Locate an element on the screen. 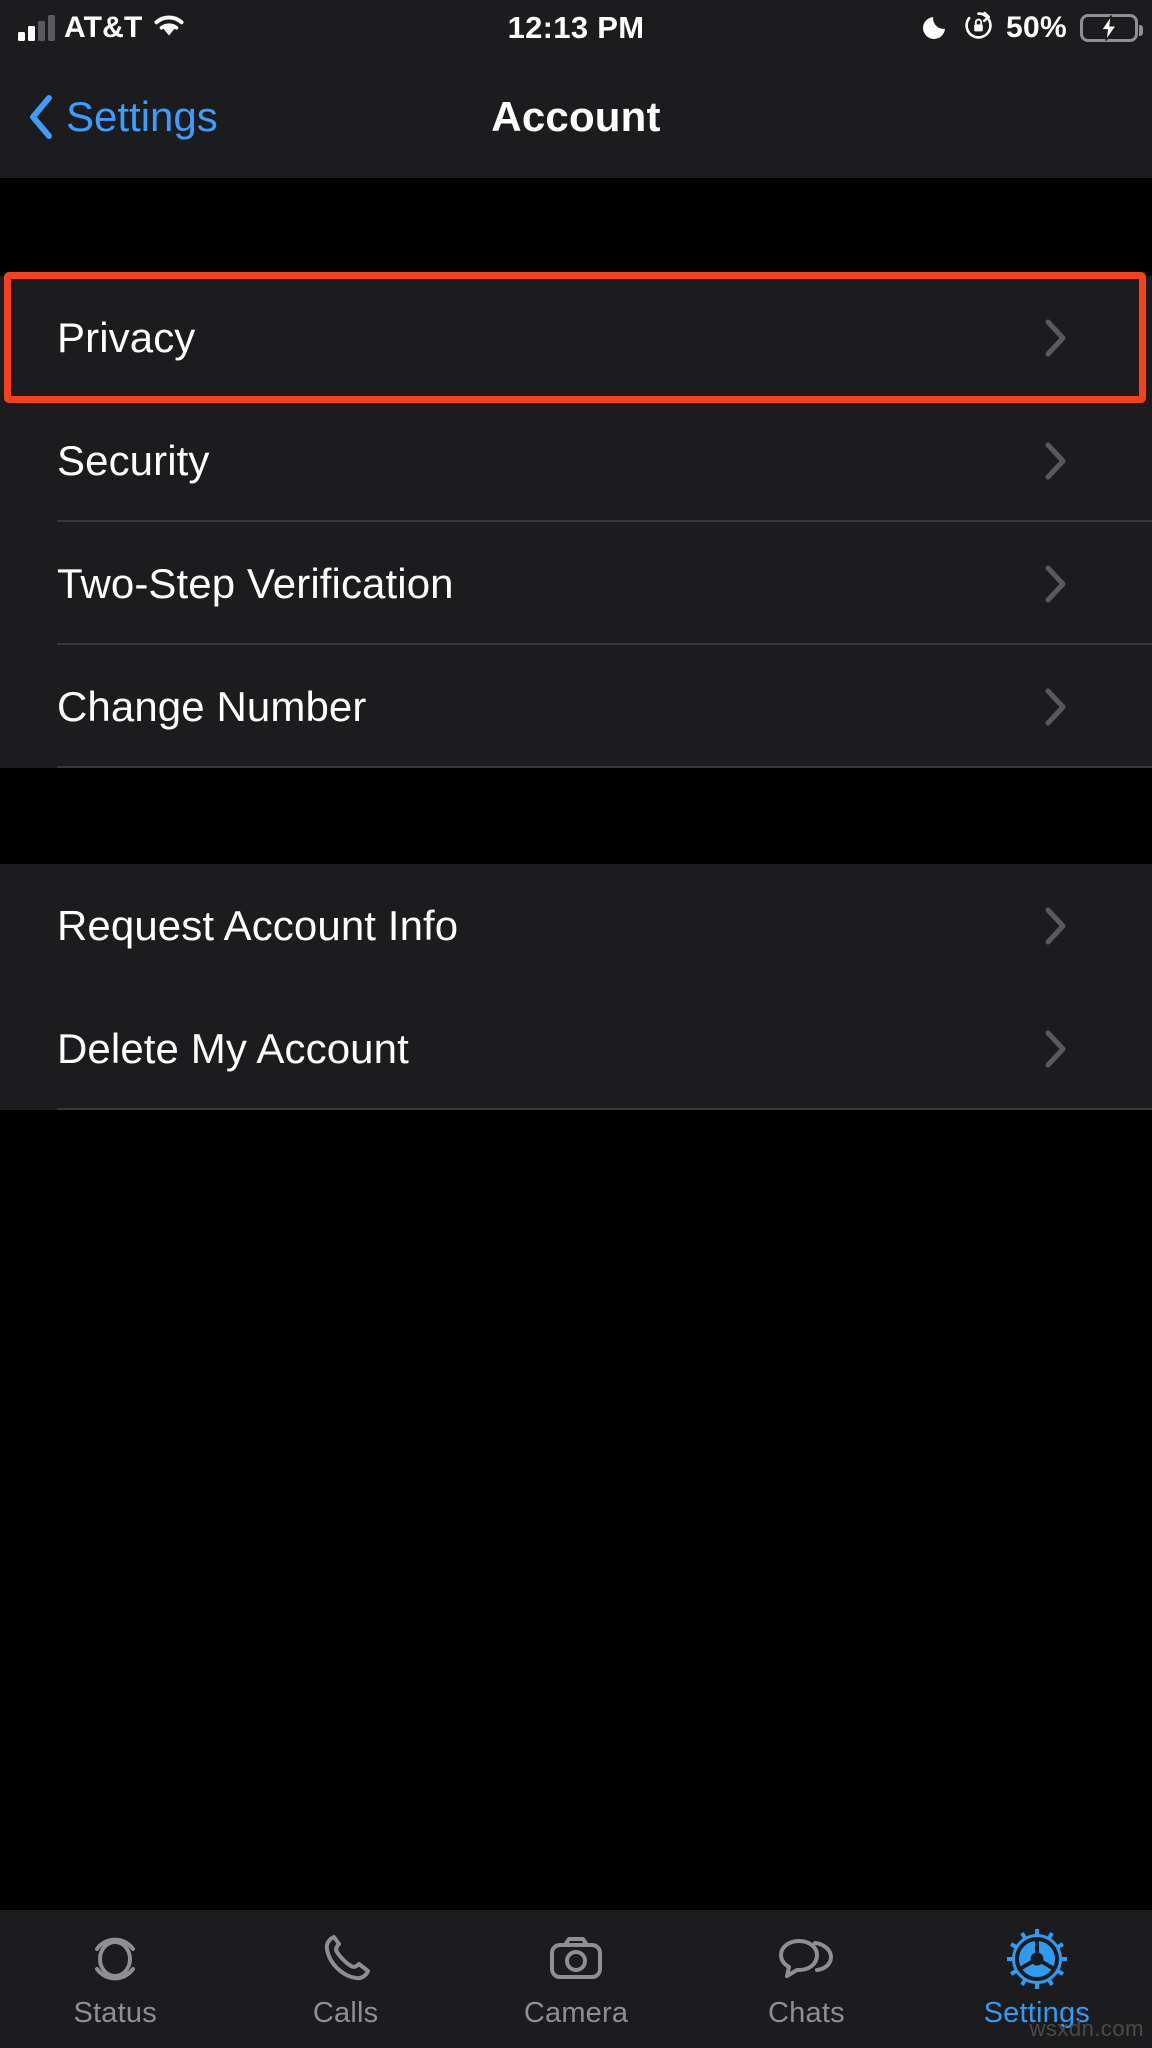  navigation-bar: Settings Account is located at coordinates (576, 116).